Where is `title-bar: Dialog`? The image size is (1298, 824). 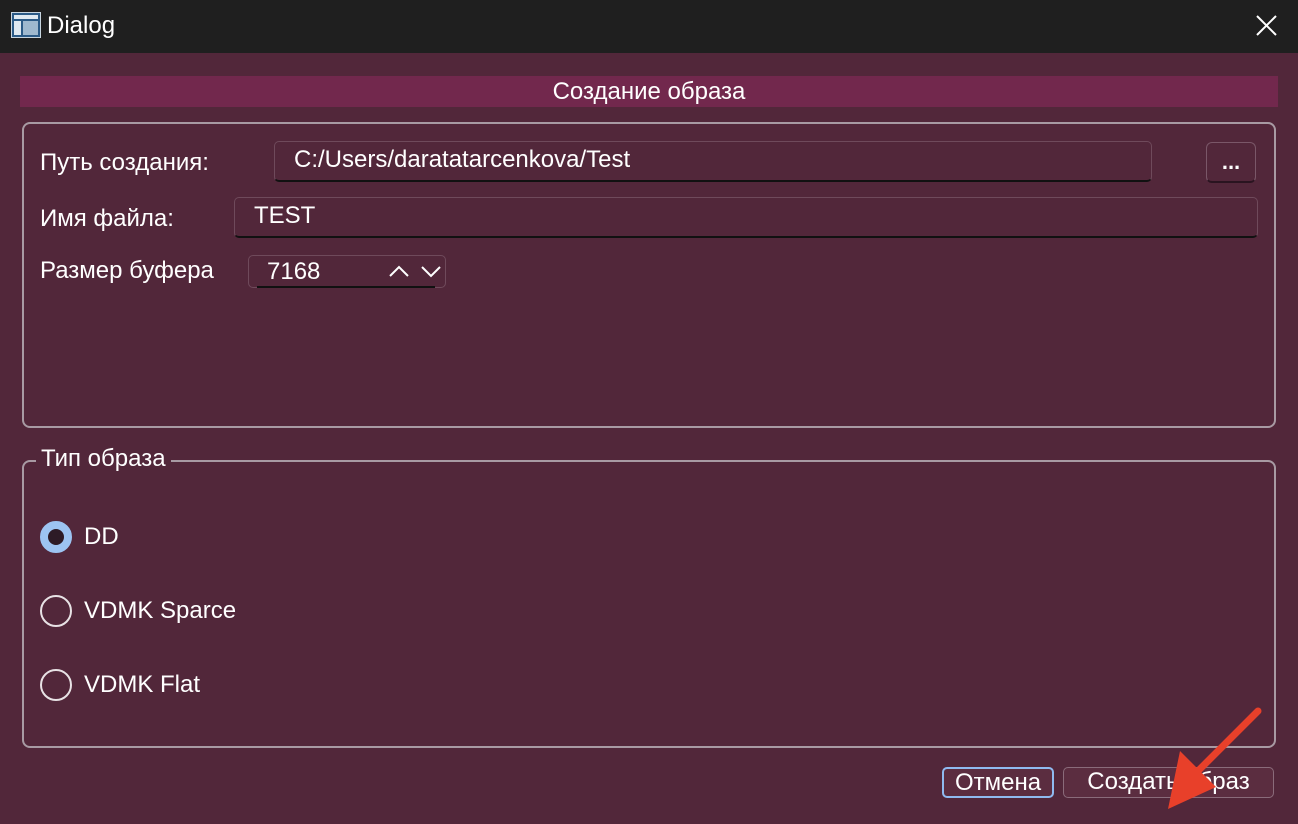
title-bar: Dialog is located at coordinates (649, 26).